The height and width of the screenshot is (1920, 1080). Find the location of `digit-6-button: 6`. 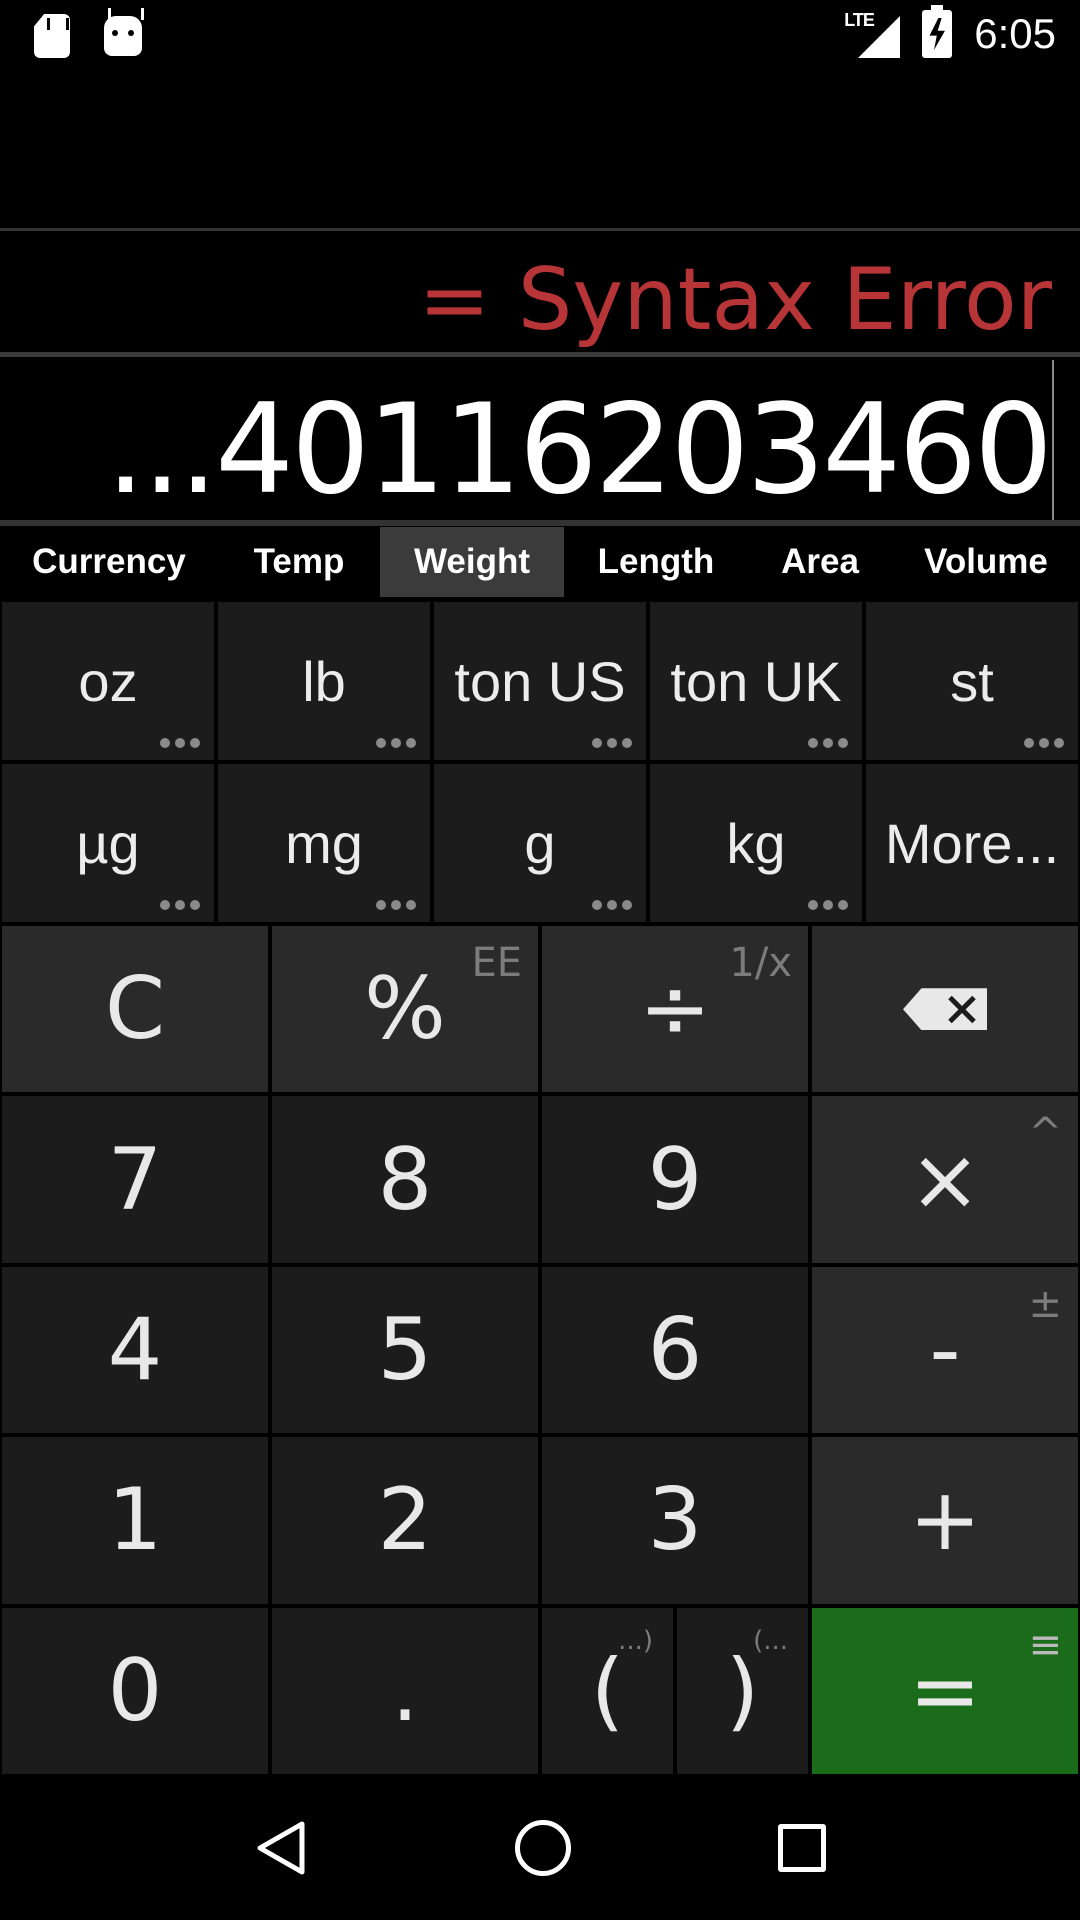

digit-6-button: 6 is located at coordinates (675, 1350).